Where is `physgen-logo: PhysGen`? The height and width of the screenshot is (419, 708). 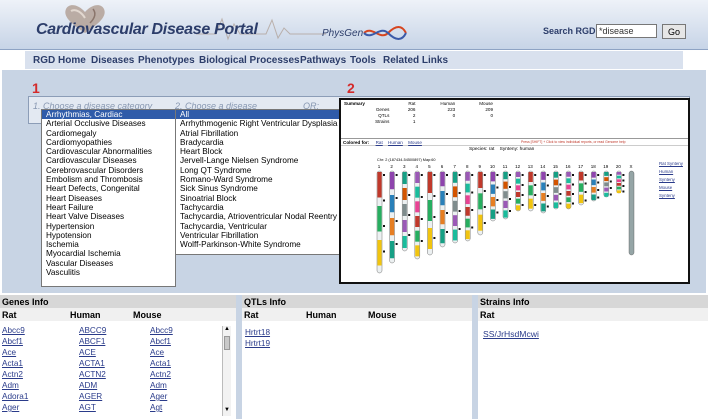
physgen-logo: PhysGen is located at coordinates (342, 33).